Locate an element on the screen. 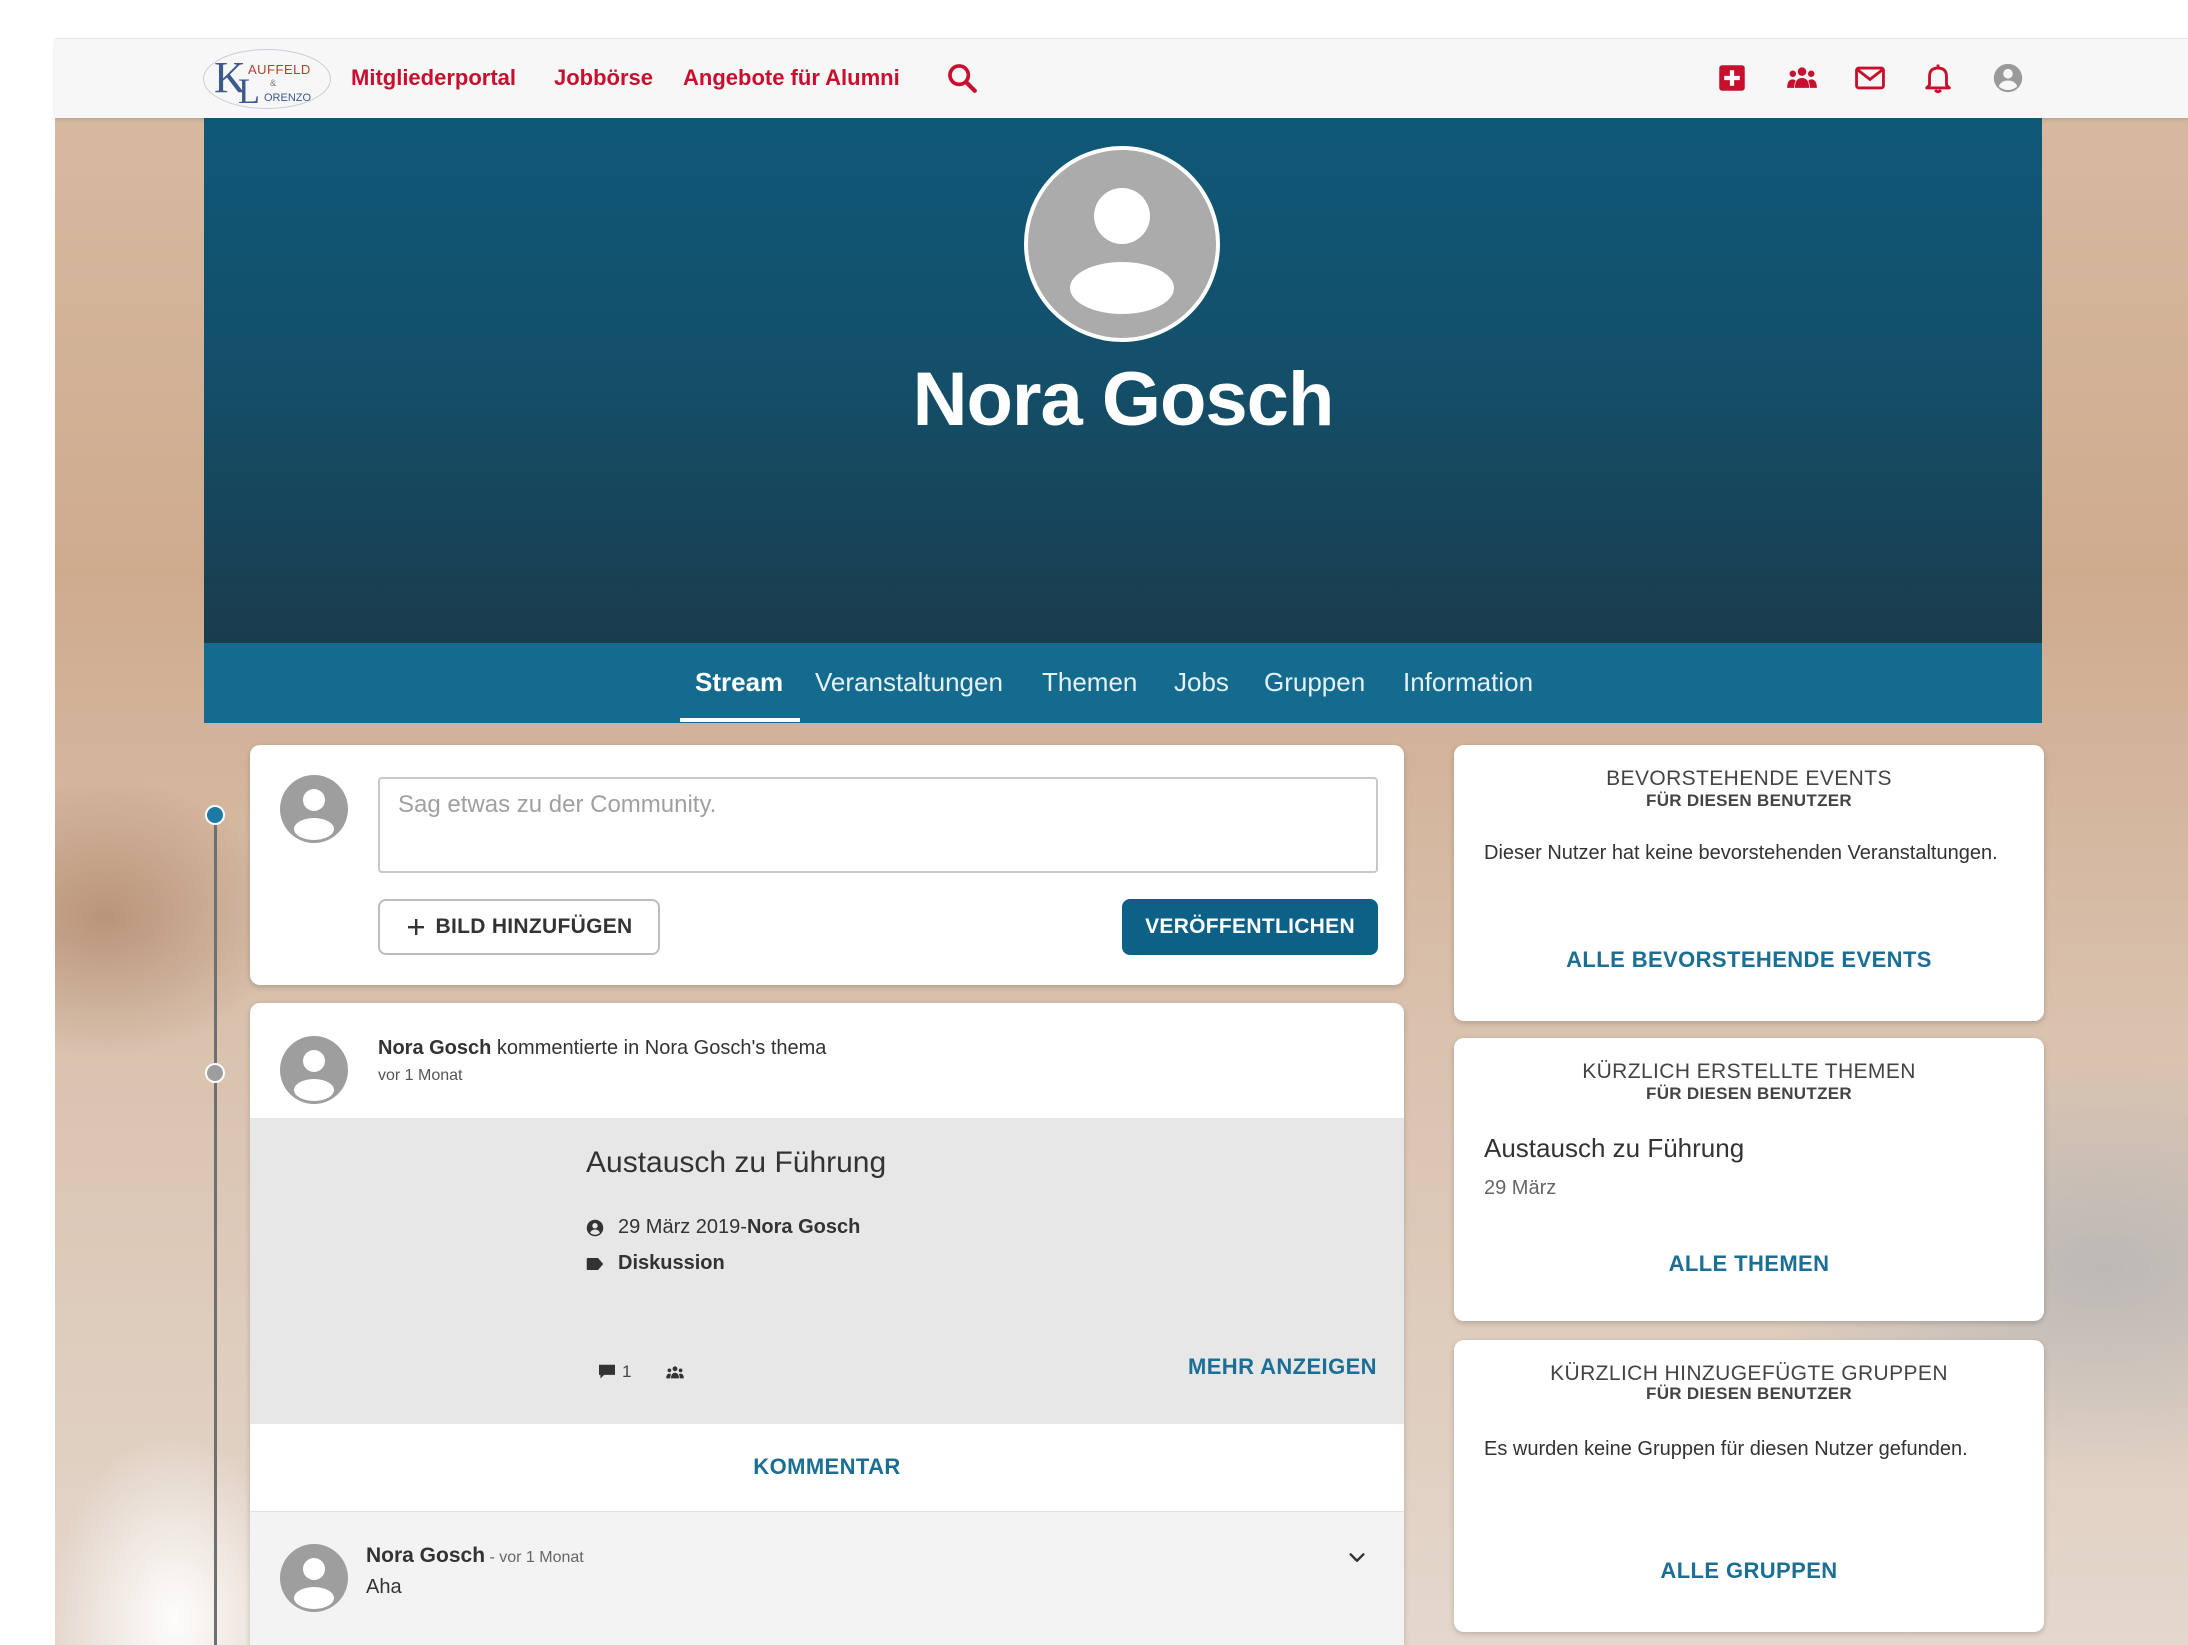 The height and width of the screenshot is (1645, 2188). avatar-placeholder-icon is located at coordinates (1122, 251).